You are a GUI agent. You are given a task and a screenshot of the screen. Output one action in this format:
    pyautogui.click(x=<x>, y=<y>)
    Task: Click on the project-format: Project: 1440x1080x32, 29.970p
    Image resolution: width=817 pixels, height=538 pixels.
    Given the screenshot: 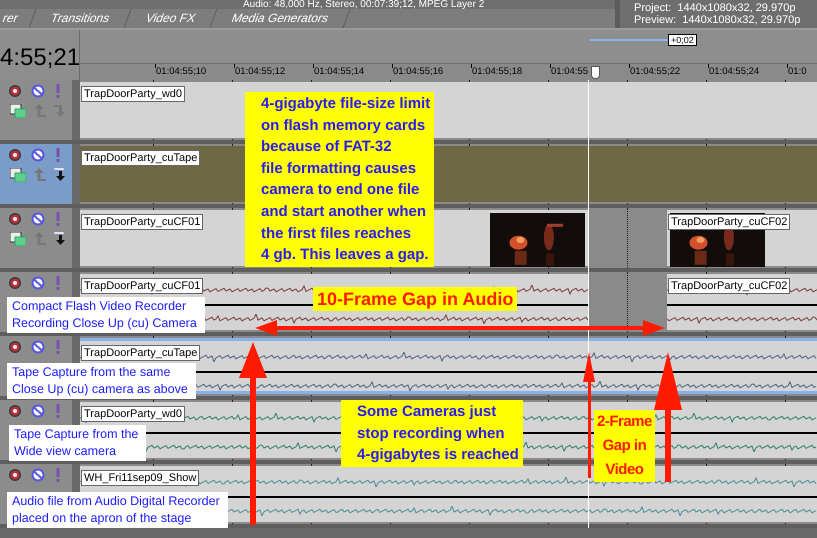 What is the action you would take?
    pyautogui.click(x=715, y=8)
    